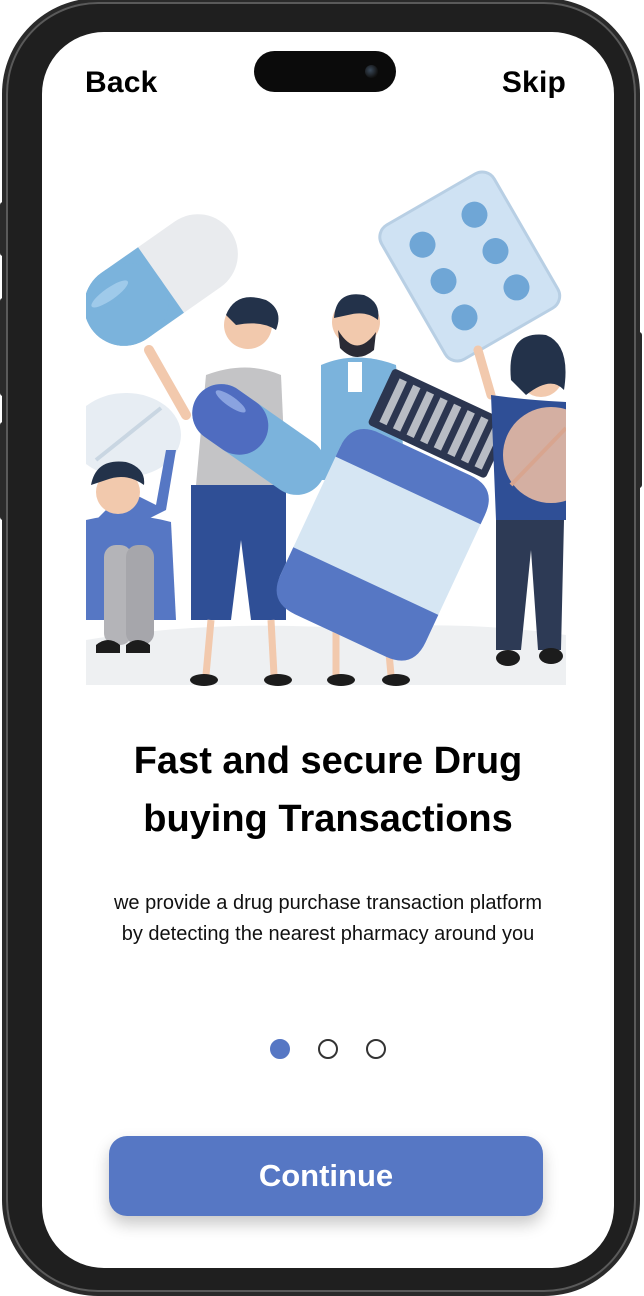 This screenshot has width=644, height=1296. I want to click on camera-icon, so click(371, 71).